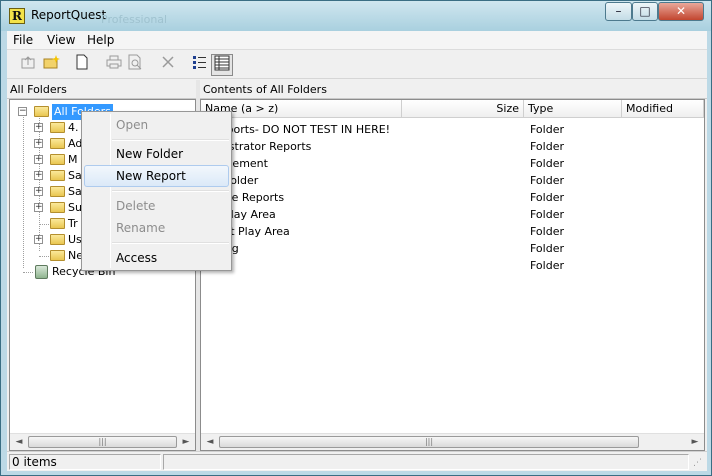  What do you see at coordinates (453, 89) in the screenshot?
I see `right-pane-header: Contents of All Folders` at bounding box center [453, 89].